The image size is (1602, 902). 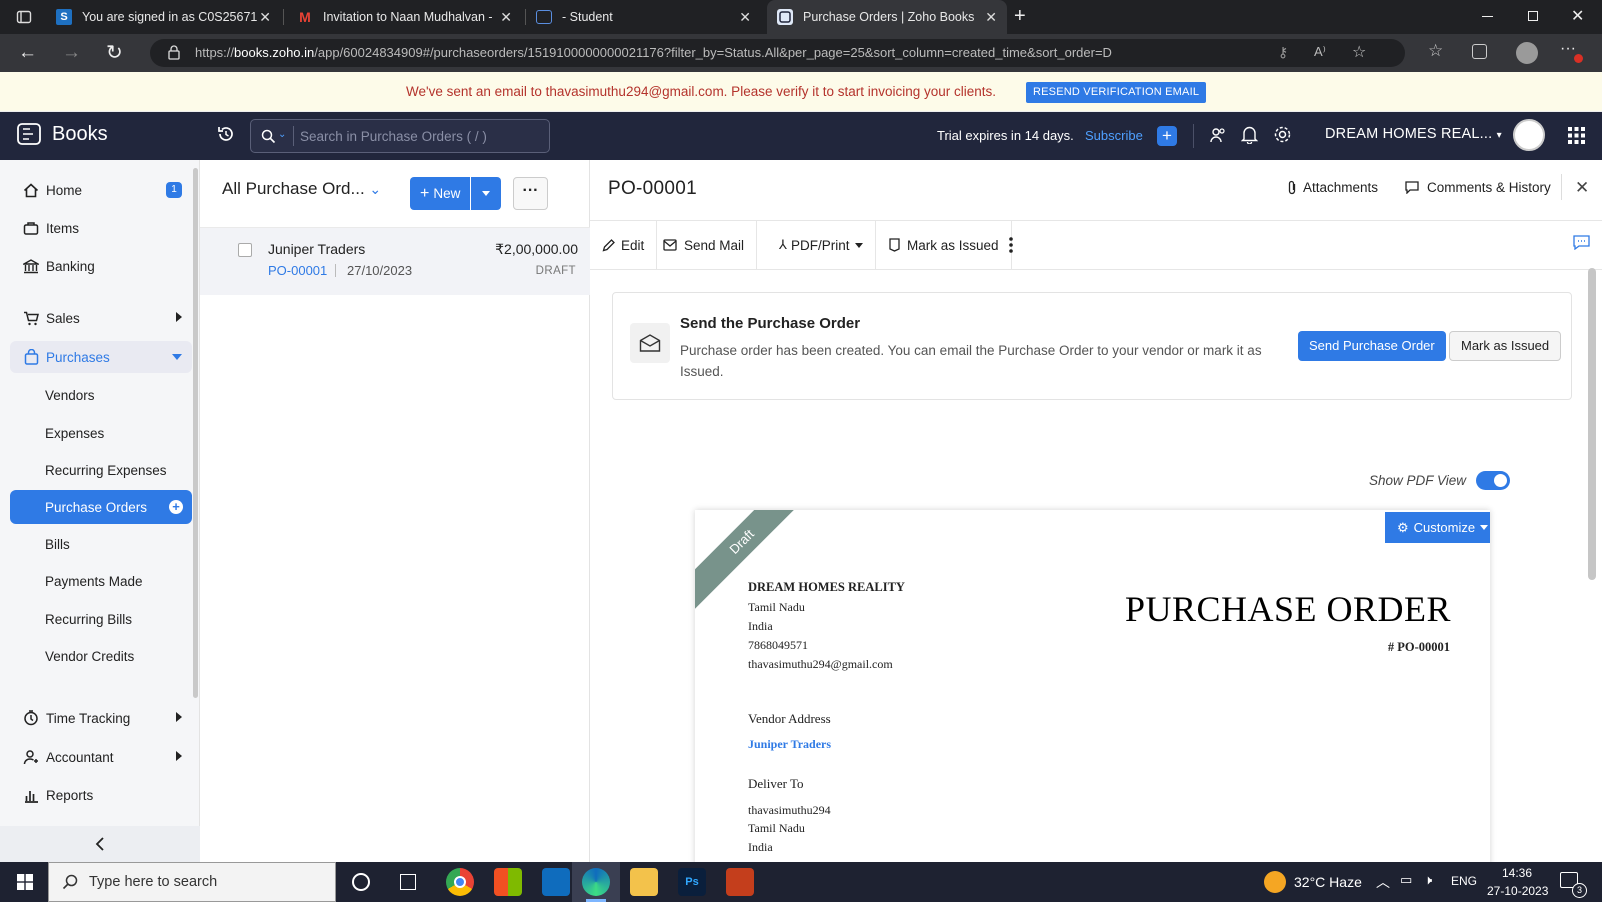 What do you see at coordinates (268, 136) in the screenshot?
I see `search-icon` at bounding box center [268, 136].